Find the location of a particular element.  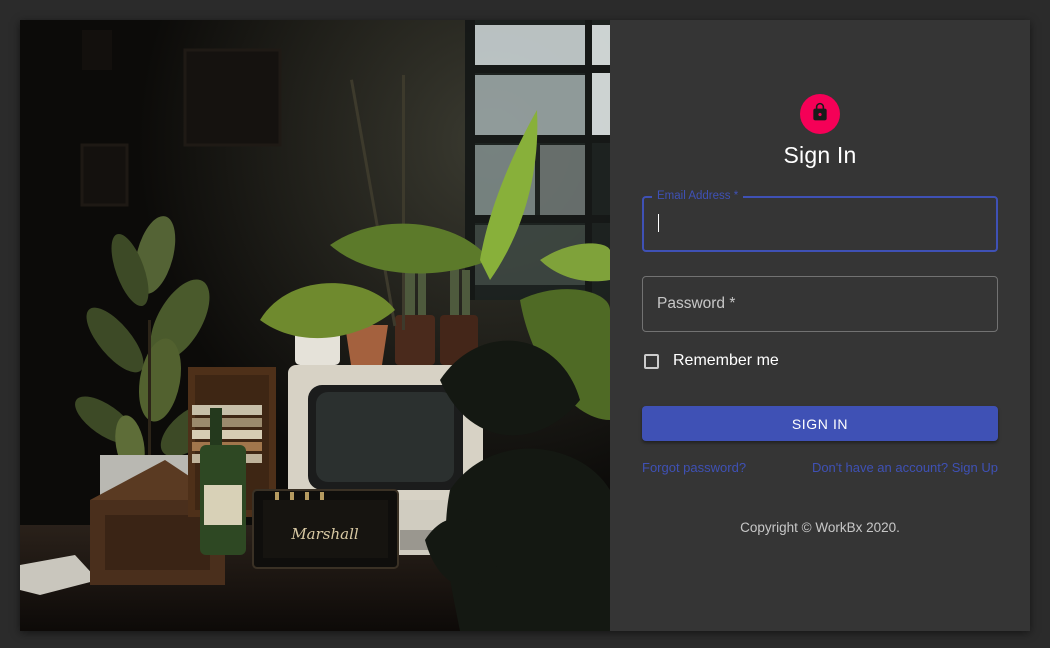

email-field: Email Address * is located at coordinates (820, 220).